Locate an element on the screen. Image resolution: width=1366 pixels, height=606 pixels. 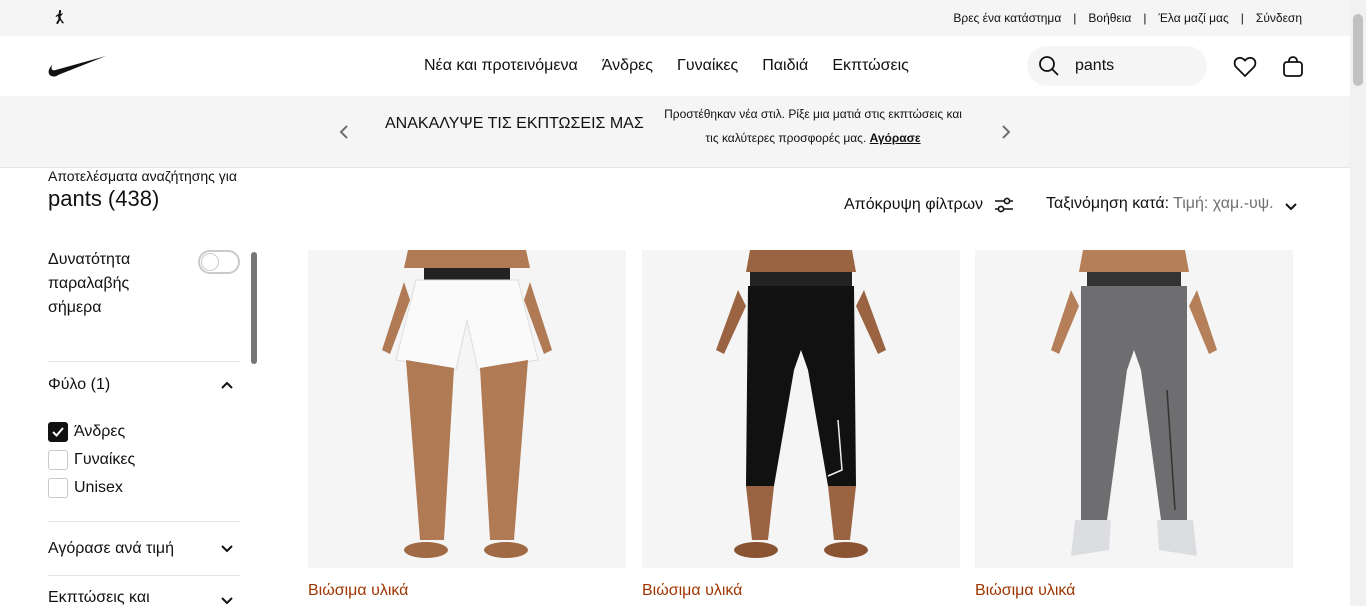
chevron-left-icon is located at coordinates (344, 132).